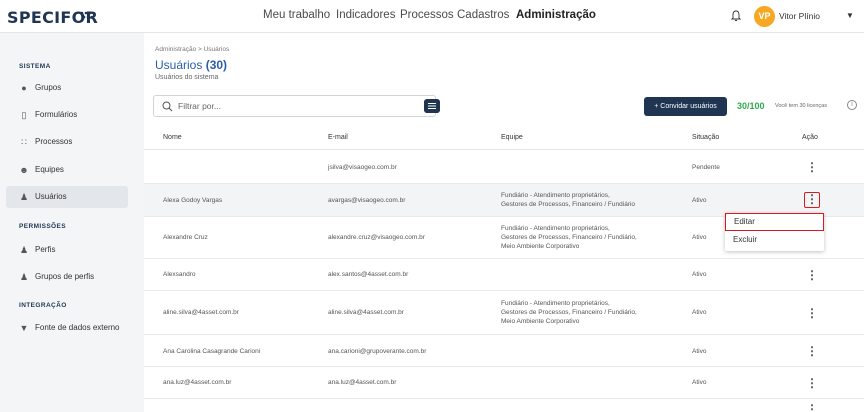 The width and height of the screenshot is (864, 412). I want to click on license-count: 30/100, so click(751, 106).